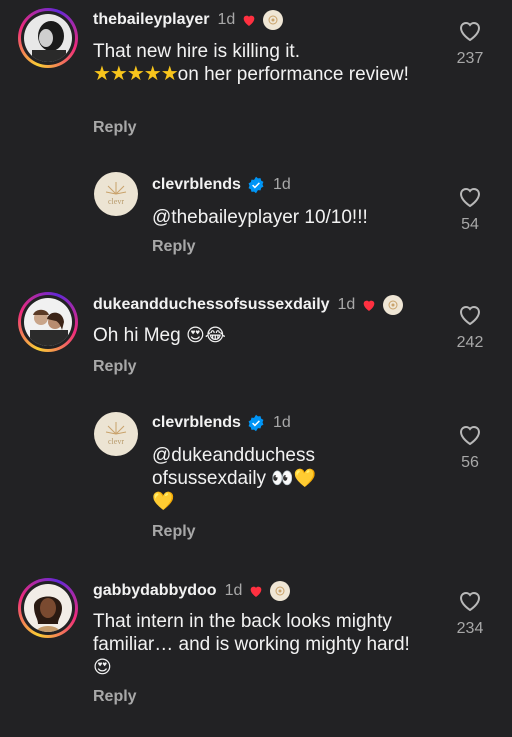  What do you see at coordinates (136, 74) in the screenshot?
I see `star-rating: ★★★★★` at bounding box center [136, 74].